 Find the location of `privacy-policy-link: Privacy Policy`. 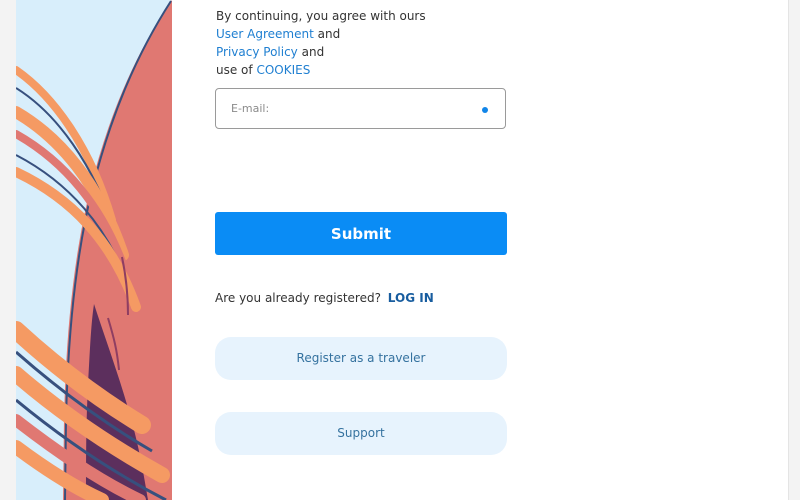

privacy-policy-link: Privacy Policy is located at coordinates (257, 52).